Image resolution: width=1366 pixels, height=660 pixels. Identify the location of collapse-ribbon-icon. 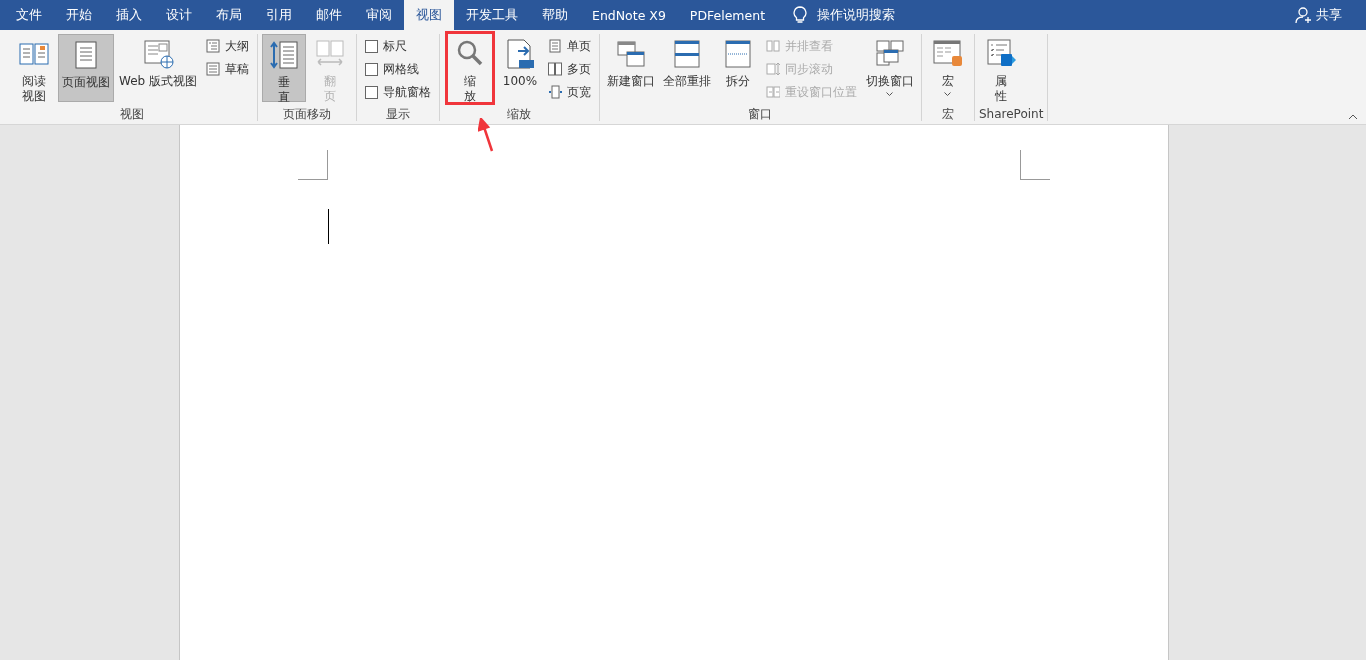
(1353, 117).